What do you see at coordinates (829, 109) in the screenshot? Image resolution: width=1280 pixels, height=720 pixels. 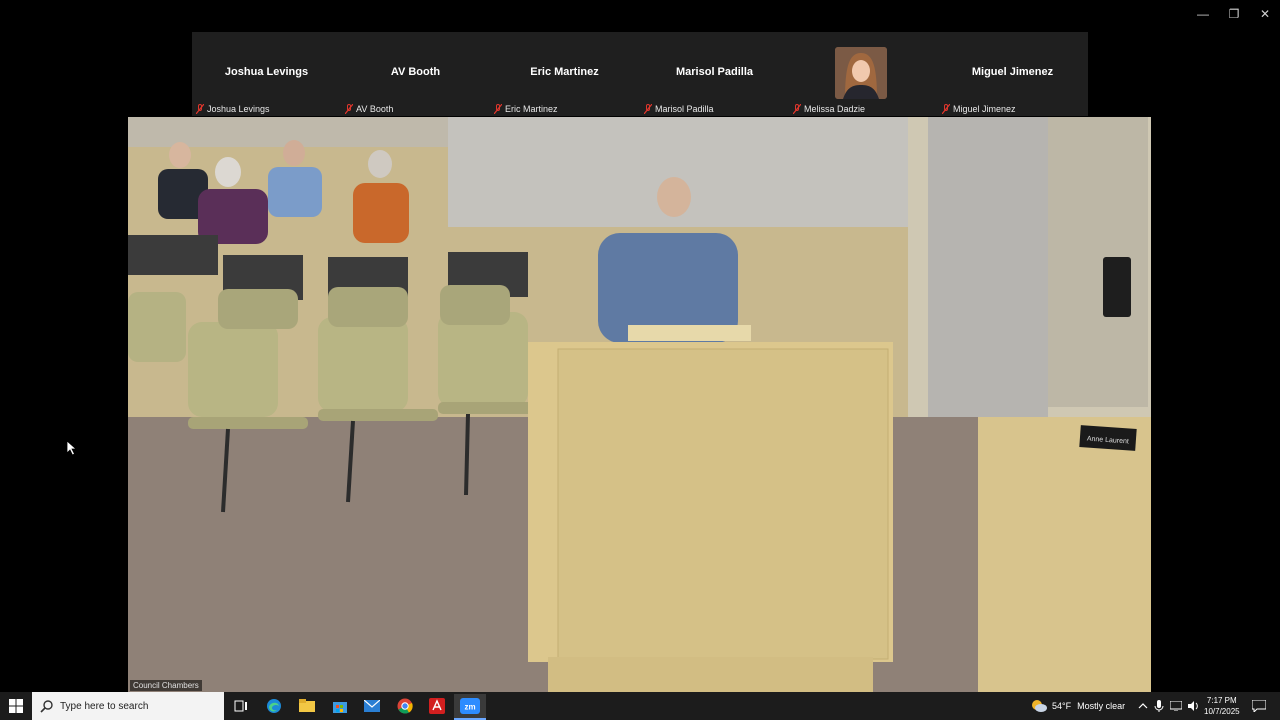 I see `participant-label: Melissa Dadzie` at bounding box center [829, 109].